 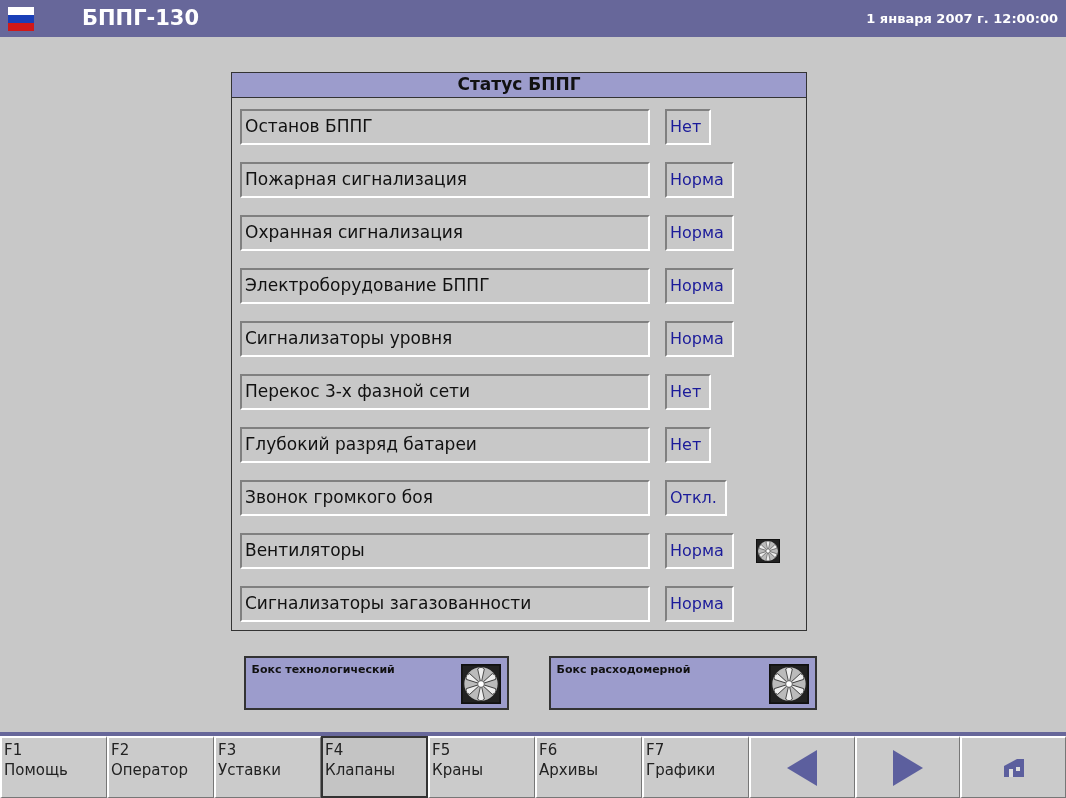 What do you see at coordinates (53, 767) in the screenshot?
I see `function-key: F1 Помощь` at bounding box center [53, 767].